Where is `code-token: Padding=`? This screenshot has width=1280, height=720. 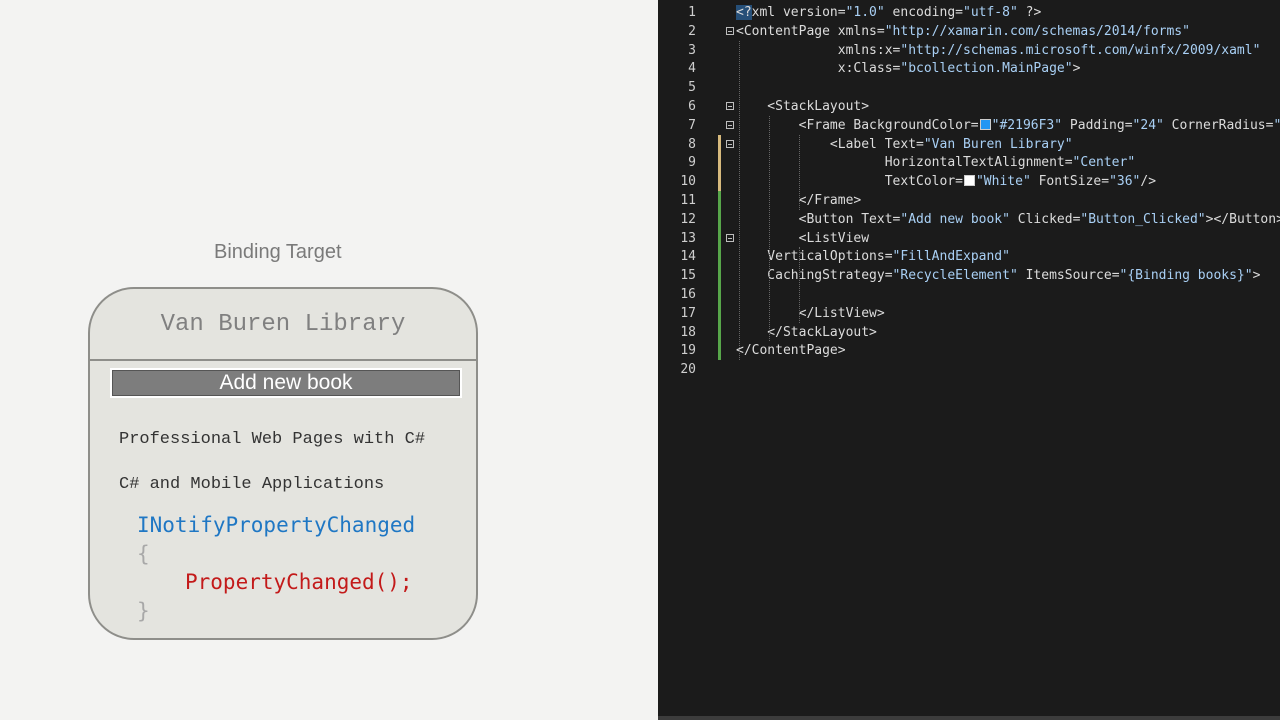
code-token: Padding= is located at coordinates (1097, 125).